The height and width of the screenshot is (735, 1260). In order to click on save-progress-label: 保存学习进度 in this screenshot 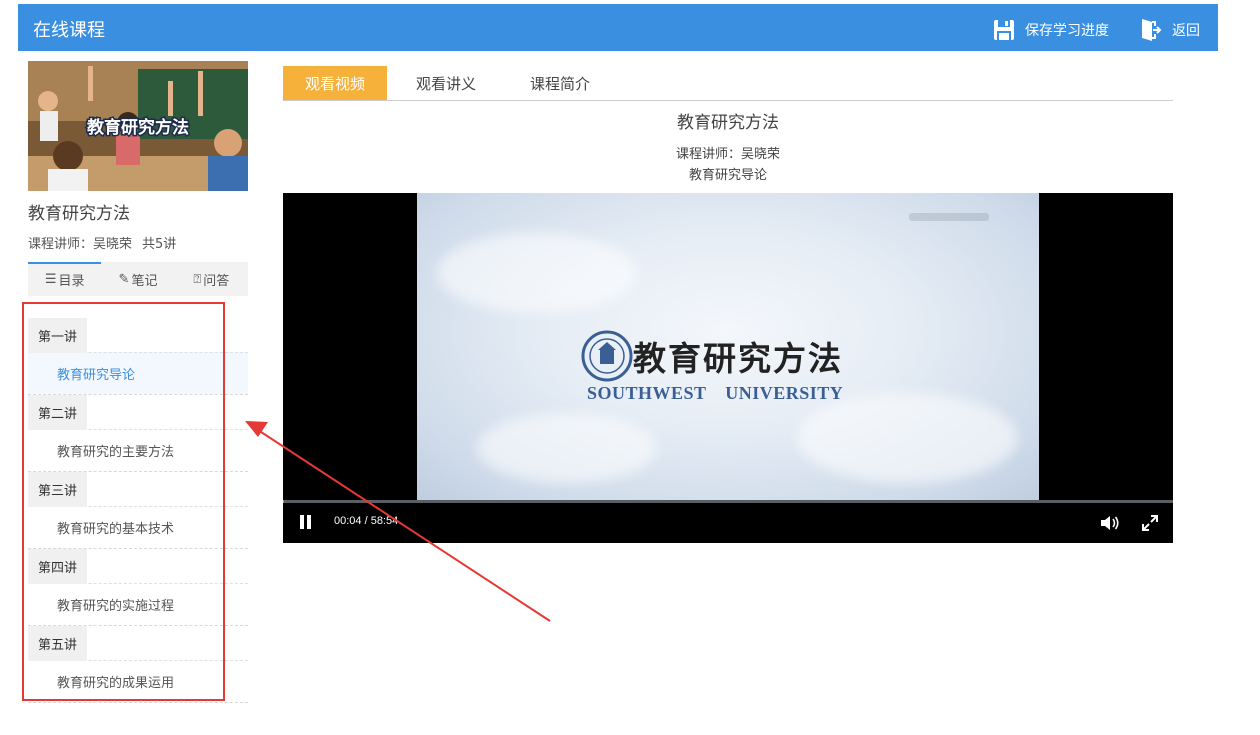, I will do `click(1067, 31)`.